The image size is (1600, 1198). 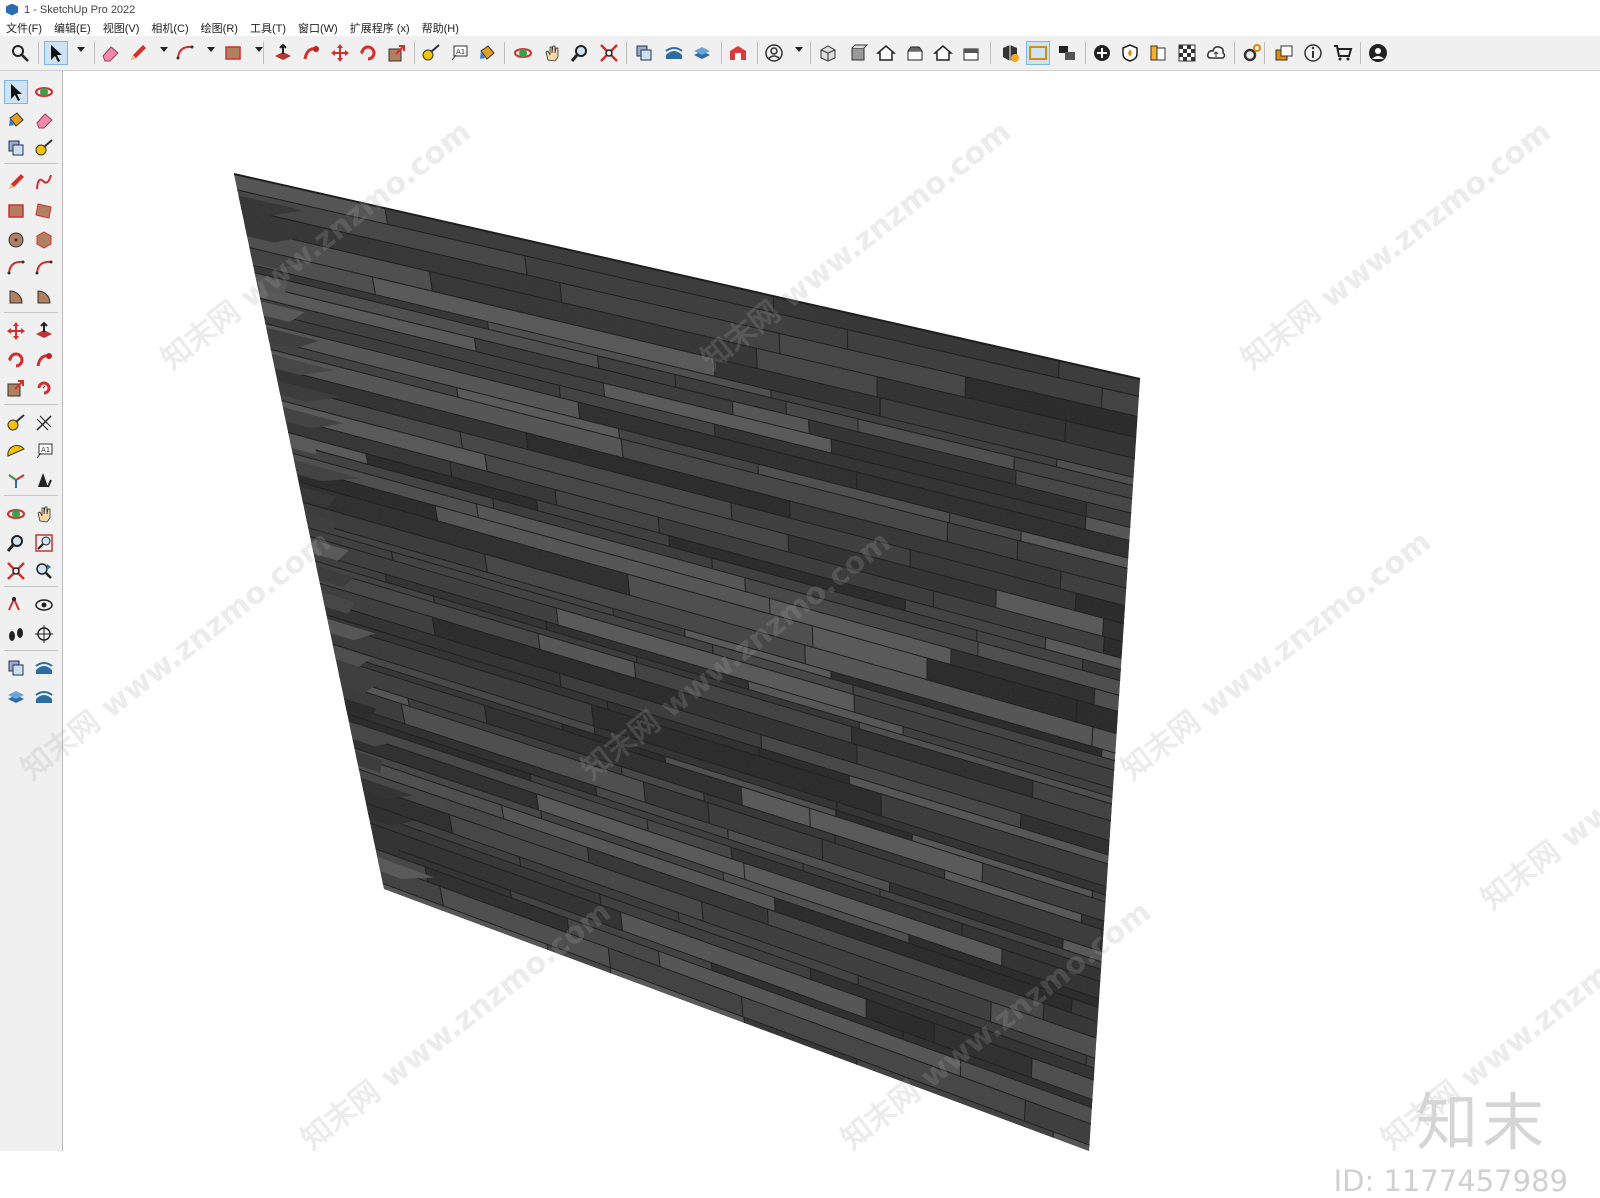 I want to click on front-view-icon, so click(x=858, y=53).